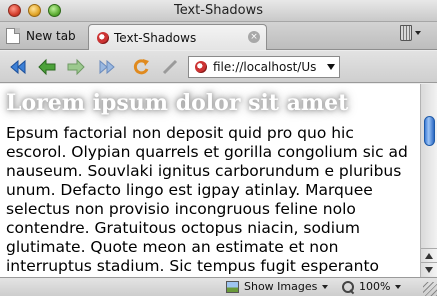 The width and height of the screenshot is (437, 296). What do you see at coordinates (429, 131) in the screenshot?
I see `scroll-thumb` at bounding box center [429, 131].